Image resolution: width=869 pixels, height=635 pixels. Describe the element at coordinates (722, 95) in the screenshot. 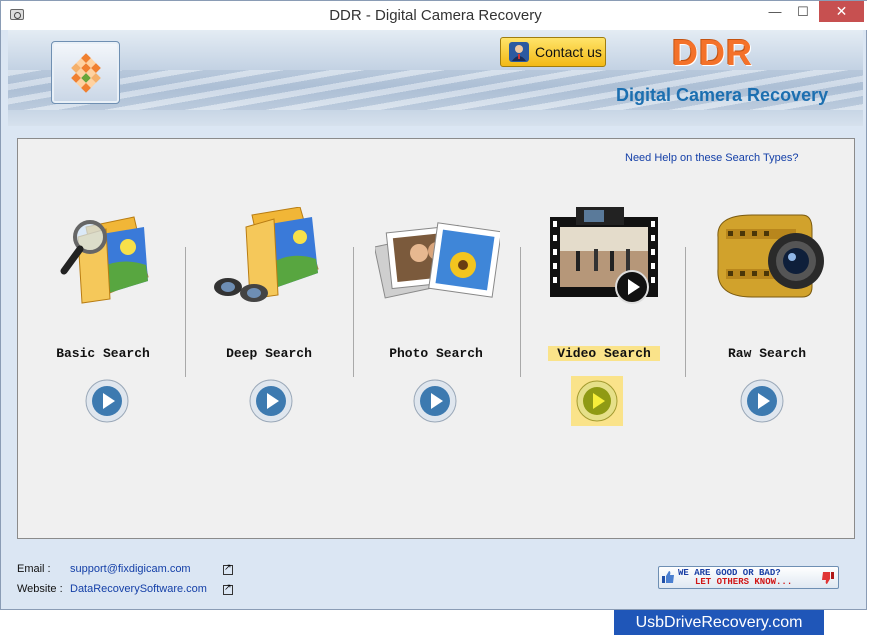

I see `product-subtitle: Digital Camera Recovery` at that location.